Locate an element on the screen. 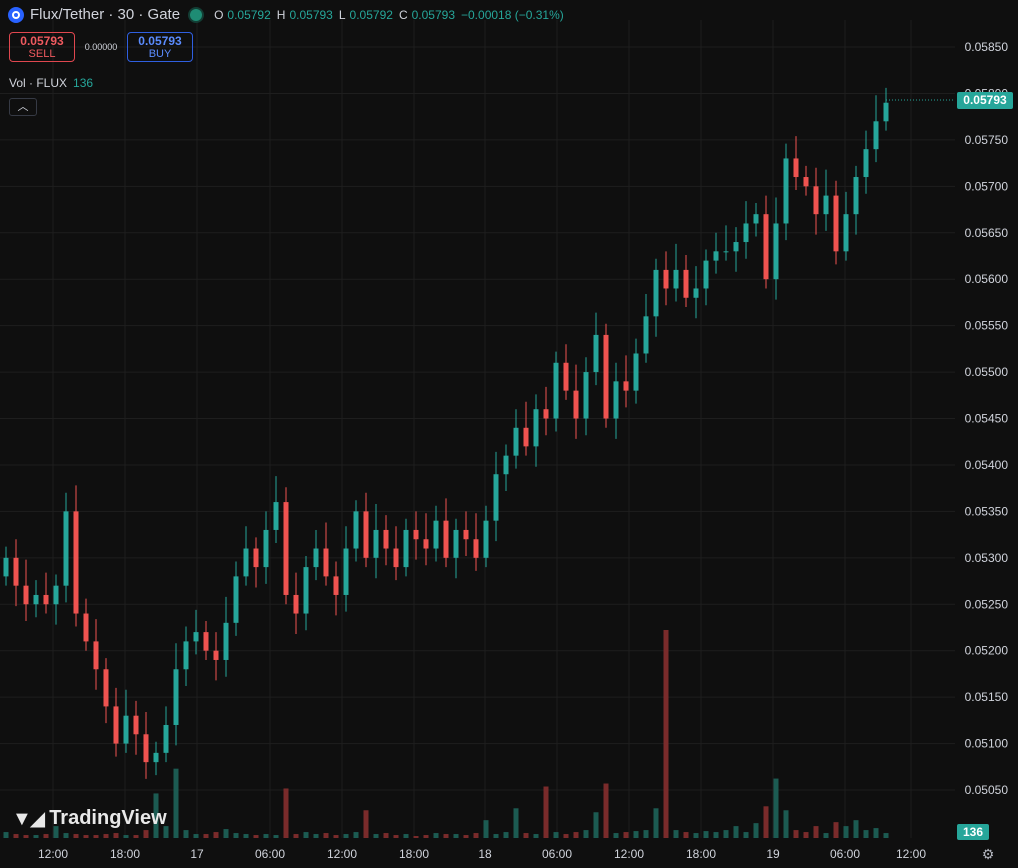 Image resolution: width=1018 pixels, height=868 pixels. market-open-icon is located at coordinates (196, 14).